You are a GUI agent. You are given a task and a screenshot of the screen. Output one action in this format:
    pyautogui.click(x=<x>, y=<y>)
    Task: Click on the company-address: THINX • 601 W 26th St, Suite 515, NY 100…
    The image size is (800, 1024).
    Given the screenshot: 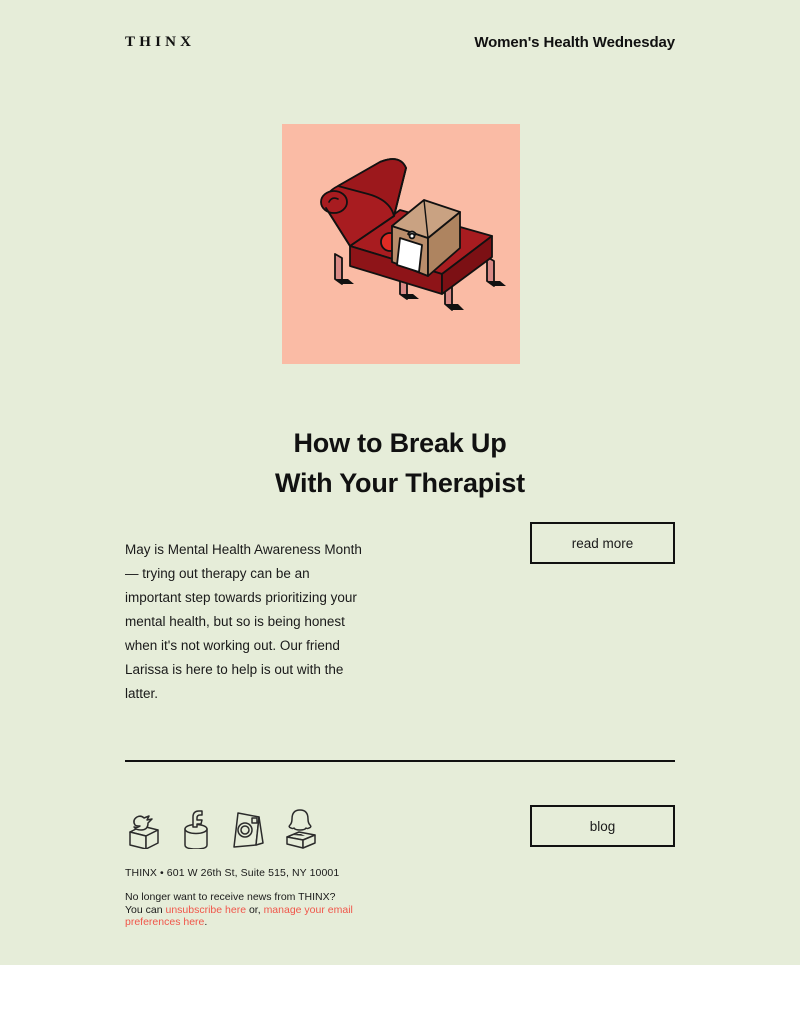 What is the action you would take?
    pyautogui.click(x=232, y=873)
    